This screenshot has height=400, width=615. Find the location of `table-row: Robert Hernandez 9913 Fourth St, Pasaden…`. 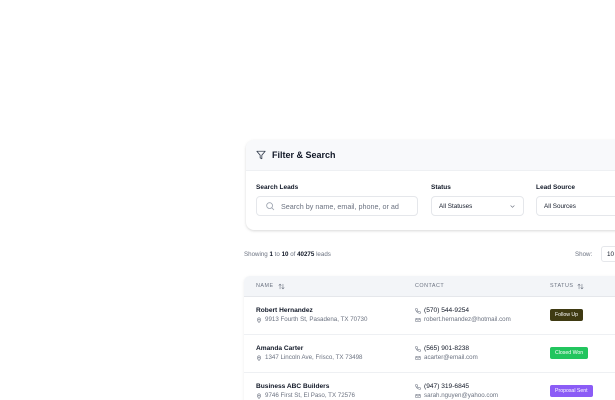

table-row: Robert Hernandez 9913 Fourth St, Pasaden… is located at coordinates (429, 316).